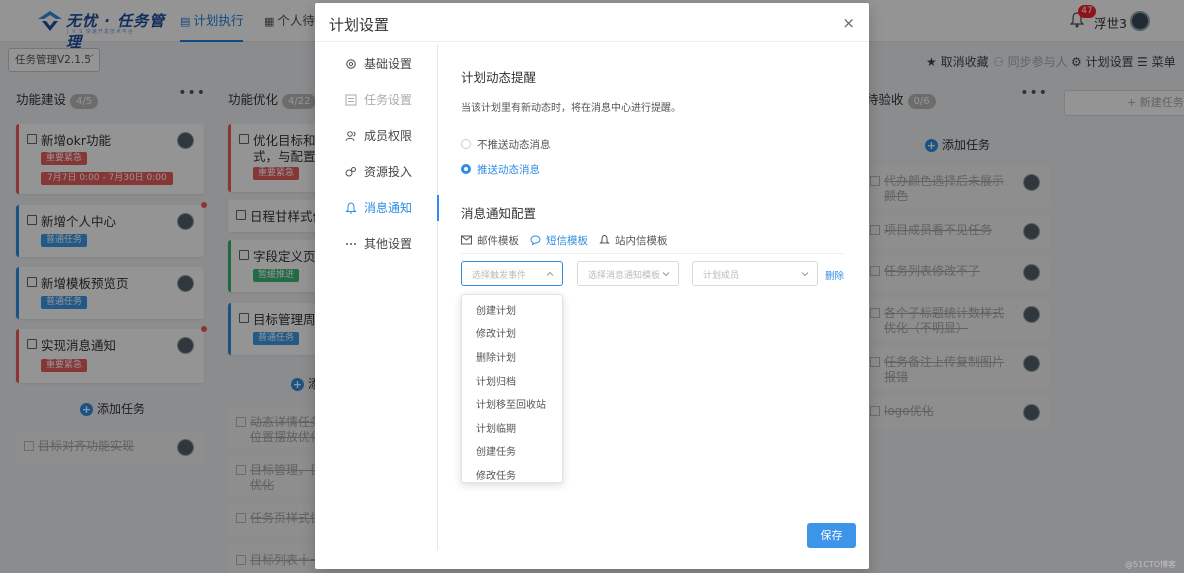  Describe the element at coordinates (376, 244) in the screenshot. I see `nav-other-settings: 其他设置` at that location.